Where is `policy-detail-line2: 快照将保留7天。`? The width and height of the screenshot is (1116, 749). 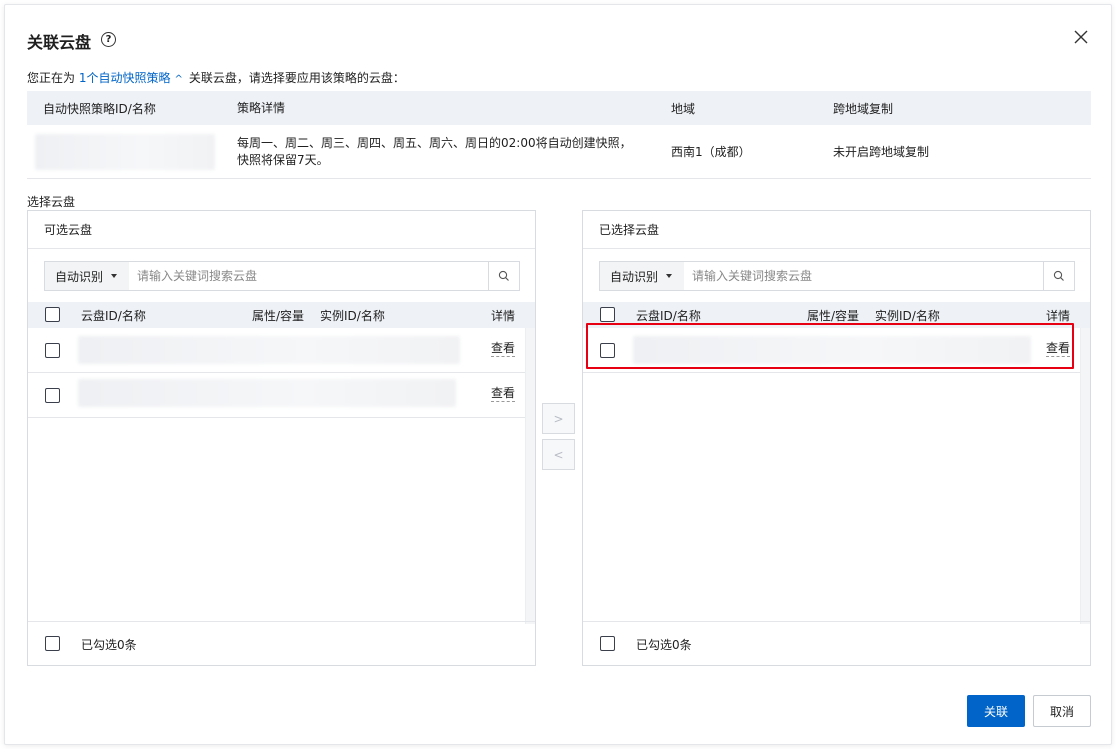
policy-detail-line2: 快照将保留7天。 is located at coordinates (283, 159).